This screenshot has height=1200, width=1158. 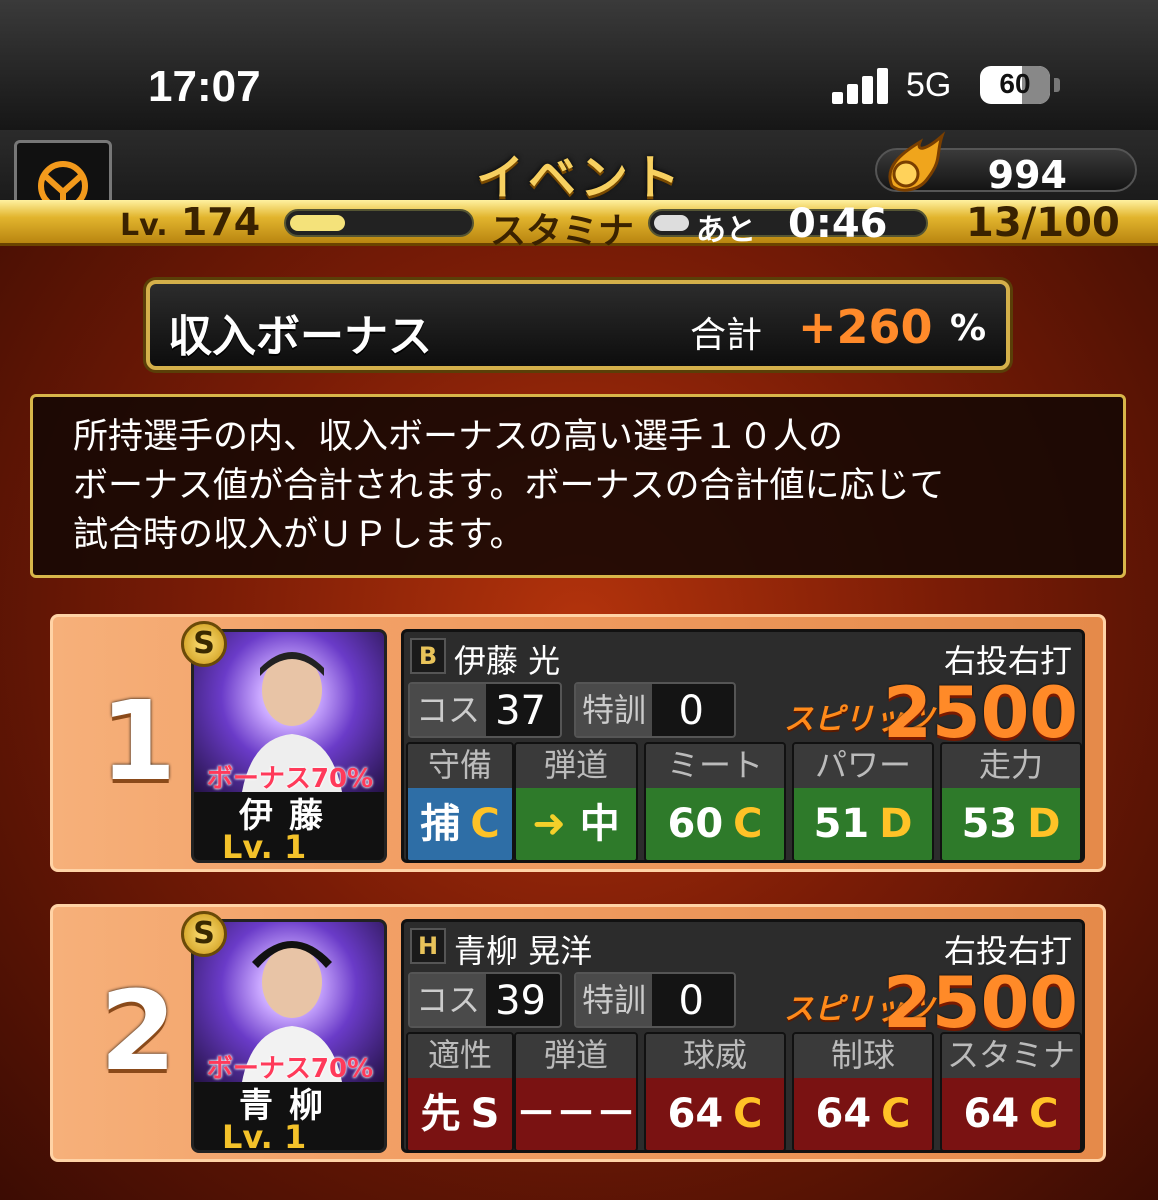 I want to click on network-type: 5G, so click(x=929, y=85).